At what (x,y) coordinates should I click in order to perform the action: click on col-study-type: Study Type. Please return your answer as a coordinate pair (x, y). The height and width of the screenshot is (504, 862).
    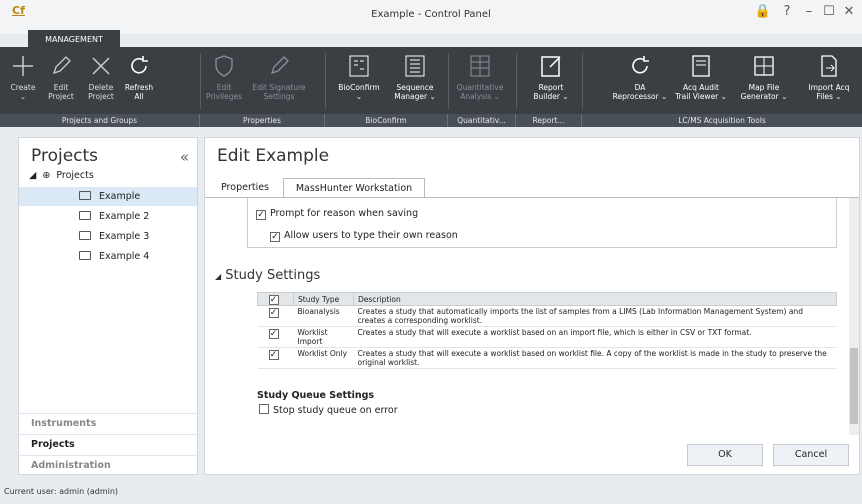
    Looking at the image, I should click on (323, 299).